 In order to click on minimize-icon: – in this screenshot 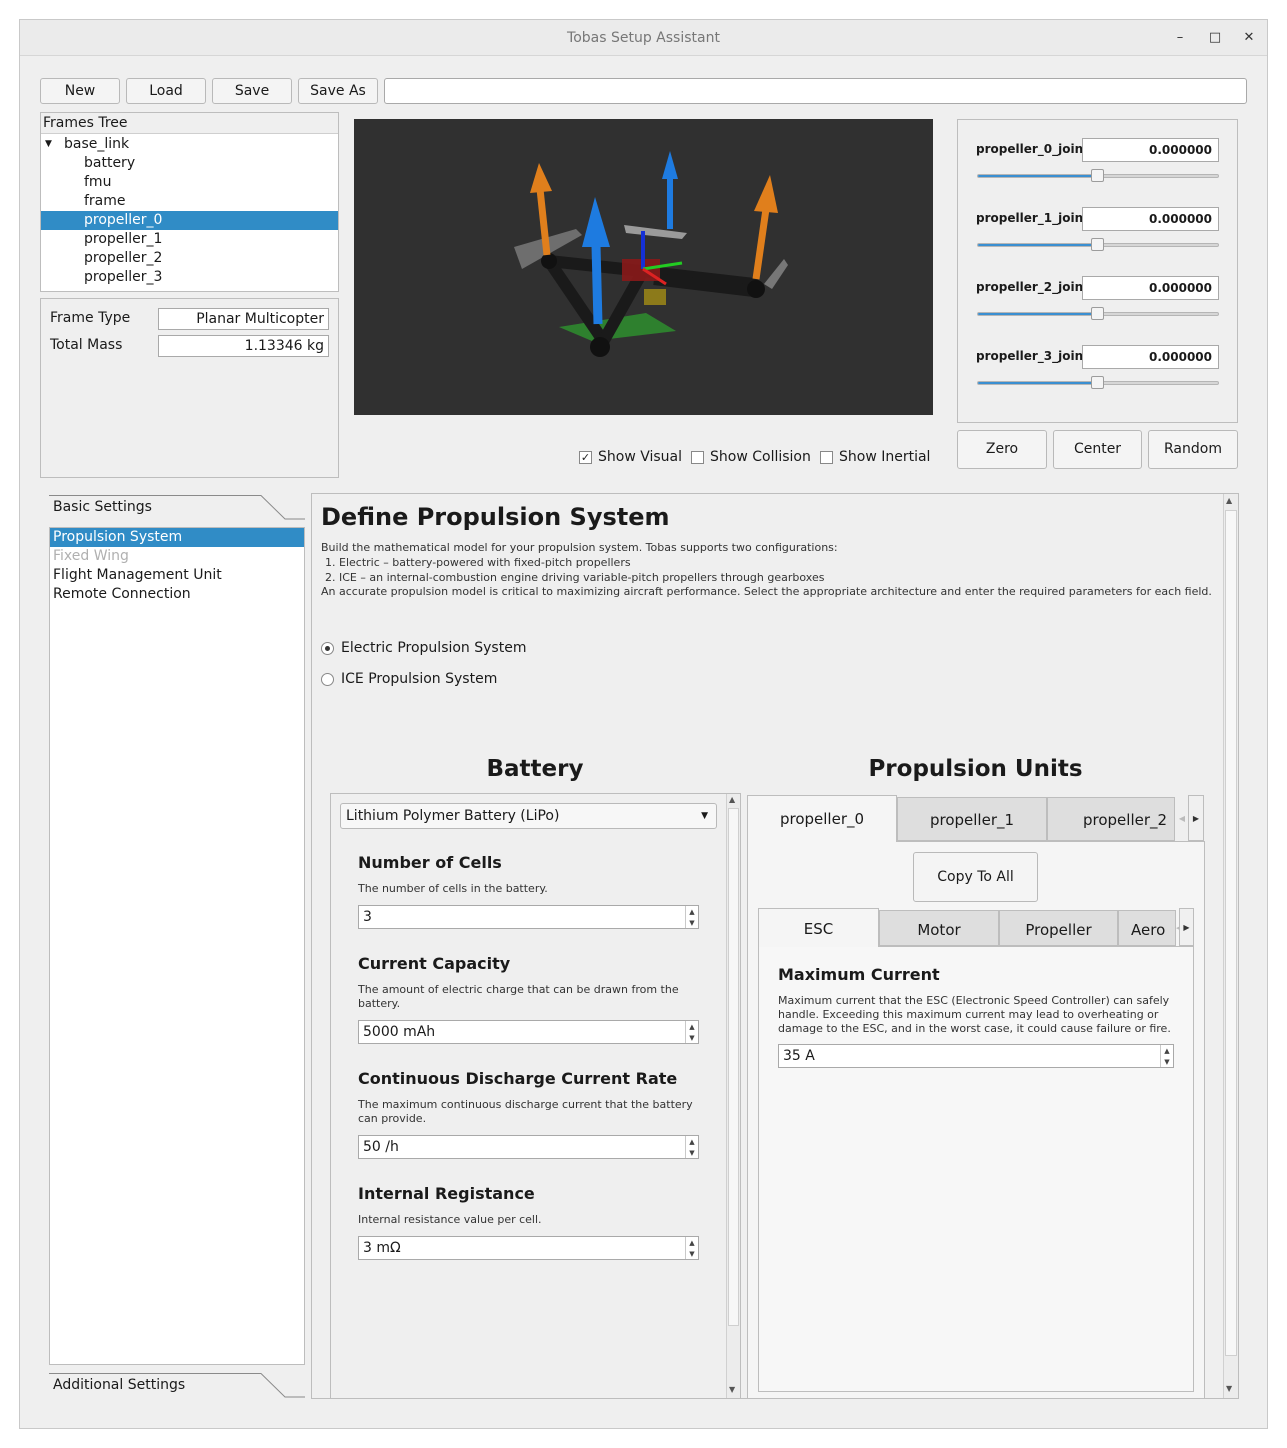, I will do `click(1180, 38)`.